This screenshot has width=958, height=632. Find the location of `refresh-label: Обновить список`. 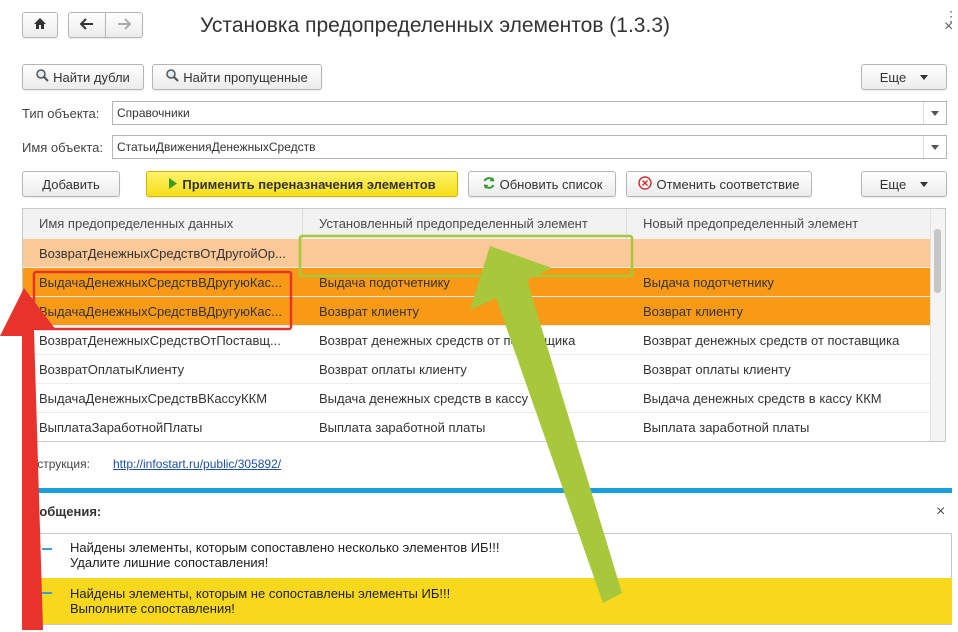

refresh-label: Обновить список is located at coordinates (551, 184).